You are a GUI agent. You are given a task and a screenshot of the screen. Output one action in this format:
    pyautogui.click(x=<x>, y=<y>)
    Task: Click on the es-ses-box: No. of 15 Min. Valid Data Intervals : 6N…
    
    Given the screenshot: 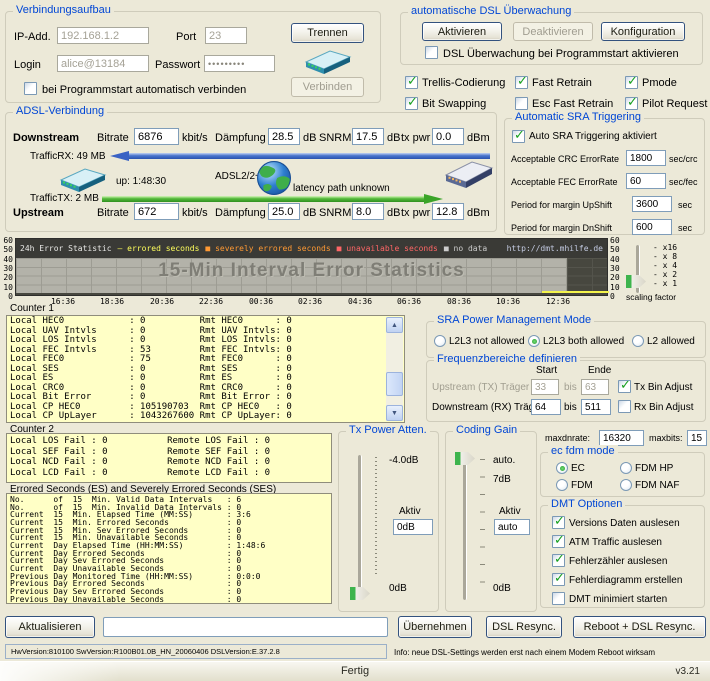 What is the action you would take?
    pyautogui.click(x=169, y=548)
    